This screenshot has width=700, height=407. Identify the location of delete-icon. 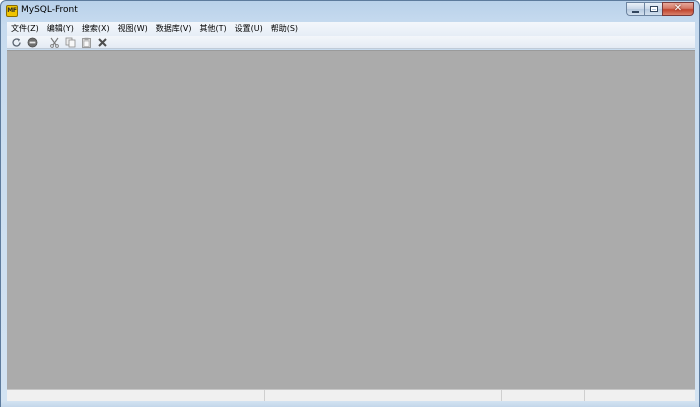
(102, 42).